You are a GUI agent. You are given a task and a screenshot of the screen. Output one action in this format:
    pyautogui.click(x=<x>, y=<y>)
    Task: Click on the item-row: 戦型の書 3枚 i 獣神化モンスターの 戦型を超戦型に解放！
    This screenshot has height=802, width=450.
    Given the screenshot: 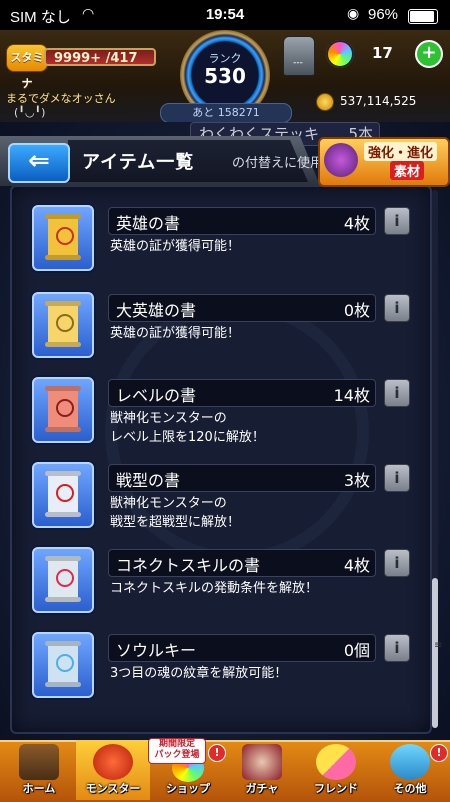 What is the action you would take?
    pyautogui.click(x=224, y=497)
    